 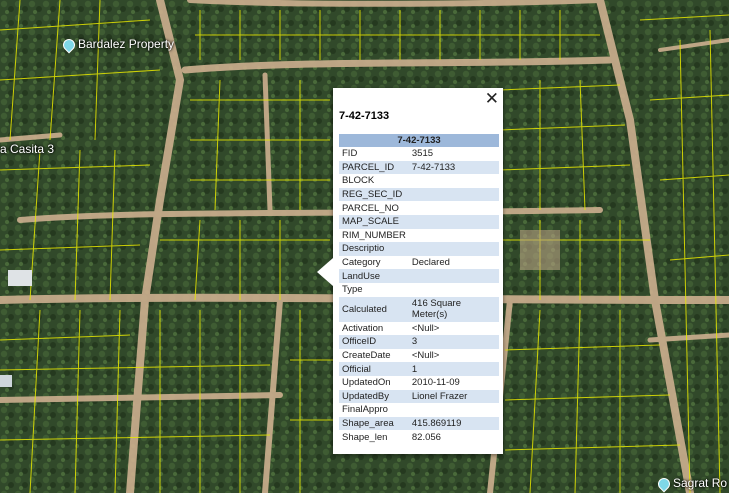 I want to click on table-row: REG_SEC_ID, so click(x=419, y=194).